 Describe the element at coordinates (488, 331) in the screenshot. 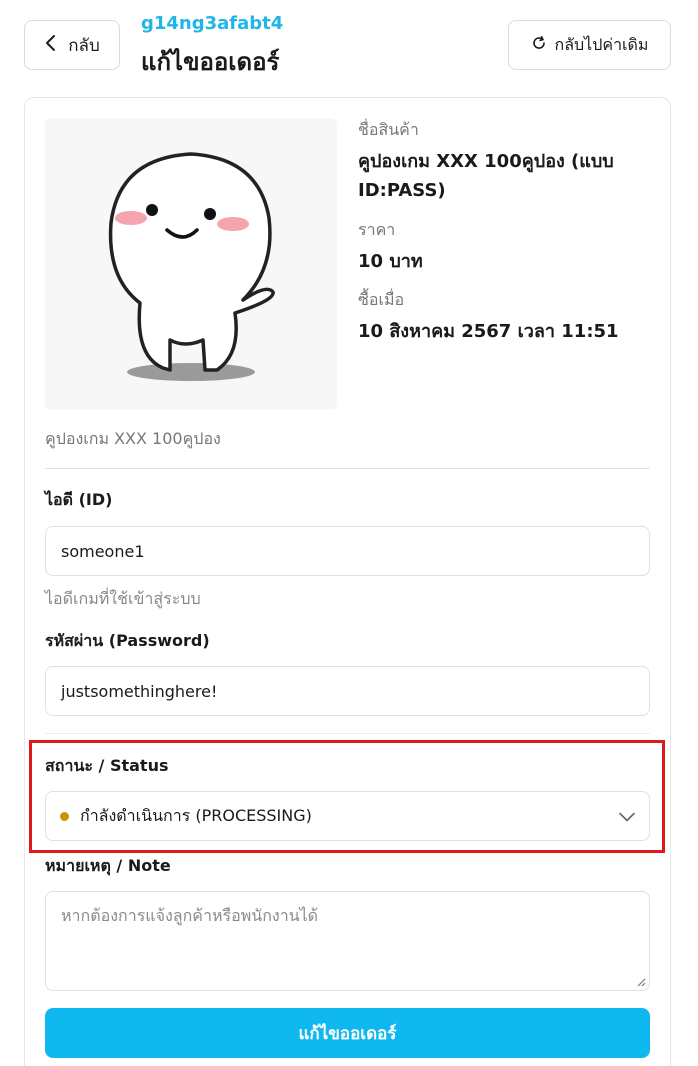

I see `purchase-date-value: 10 สิงหาคม 2567 เวลา 11:51` at that location.